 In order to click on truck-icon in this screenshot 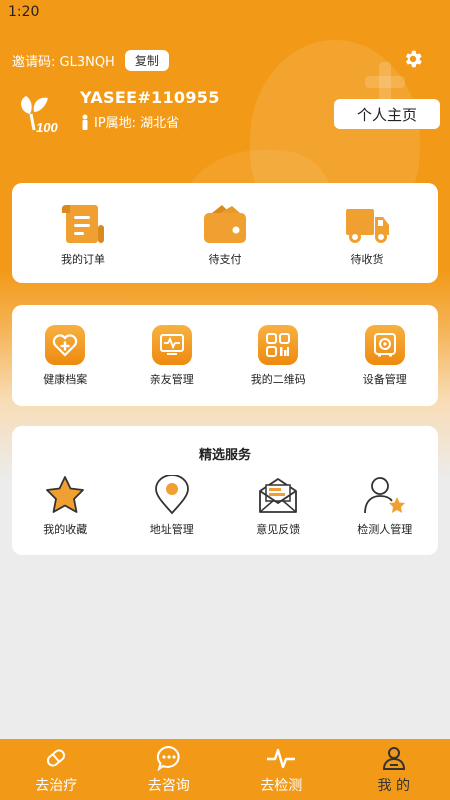, I will do `click(367, 226)`.